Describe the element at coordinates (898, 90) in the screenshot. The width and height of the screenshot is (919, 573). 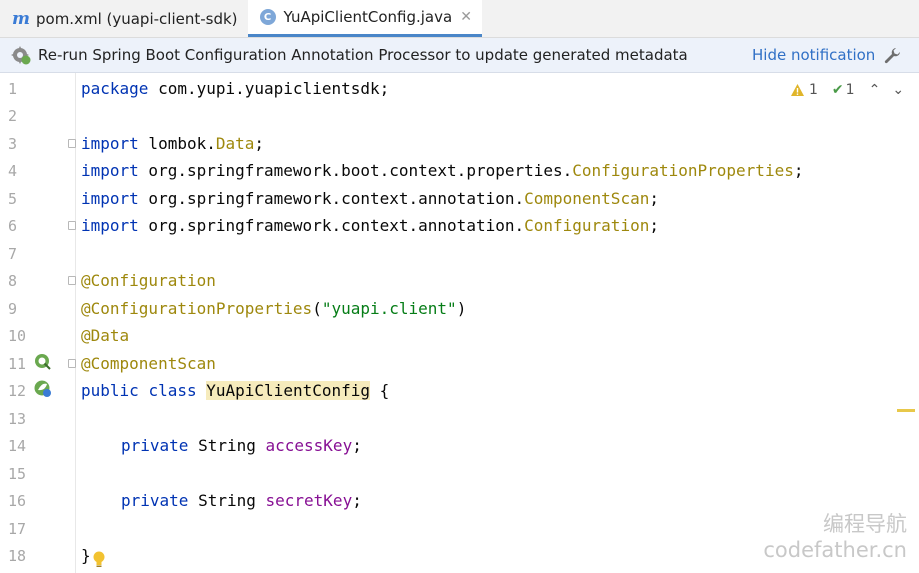
I see `chevron-down-icon: ⌄` at that location.